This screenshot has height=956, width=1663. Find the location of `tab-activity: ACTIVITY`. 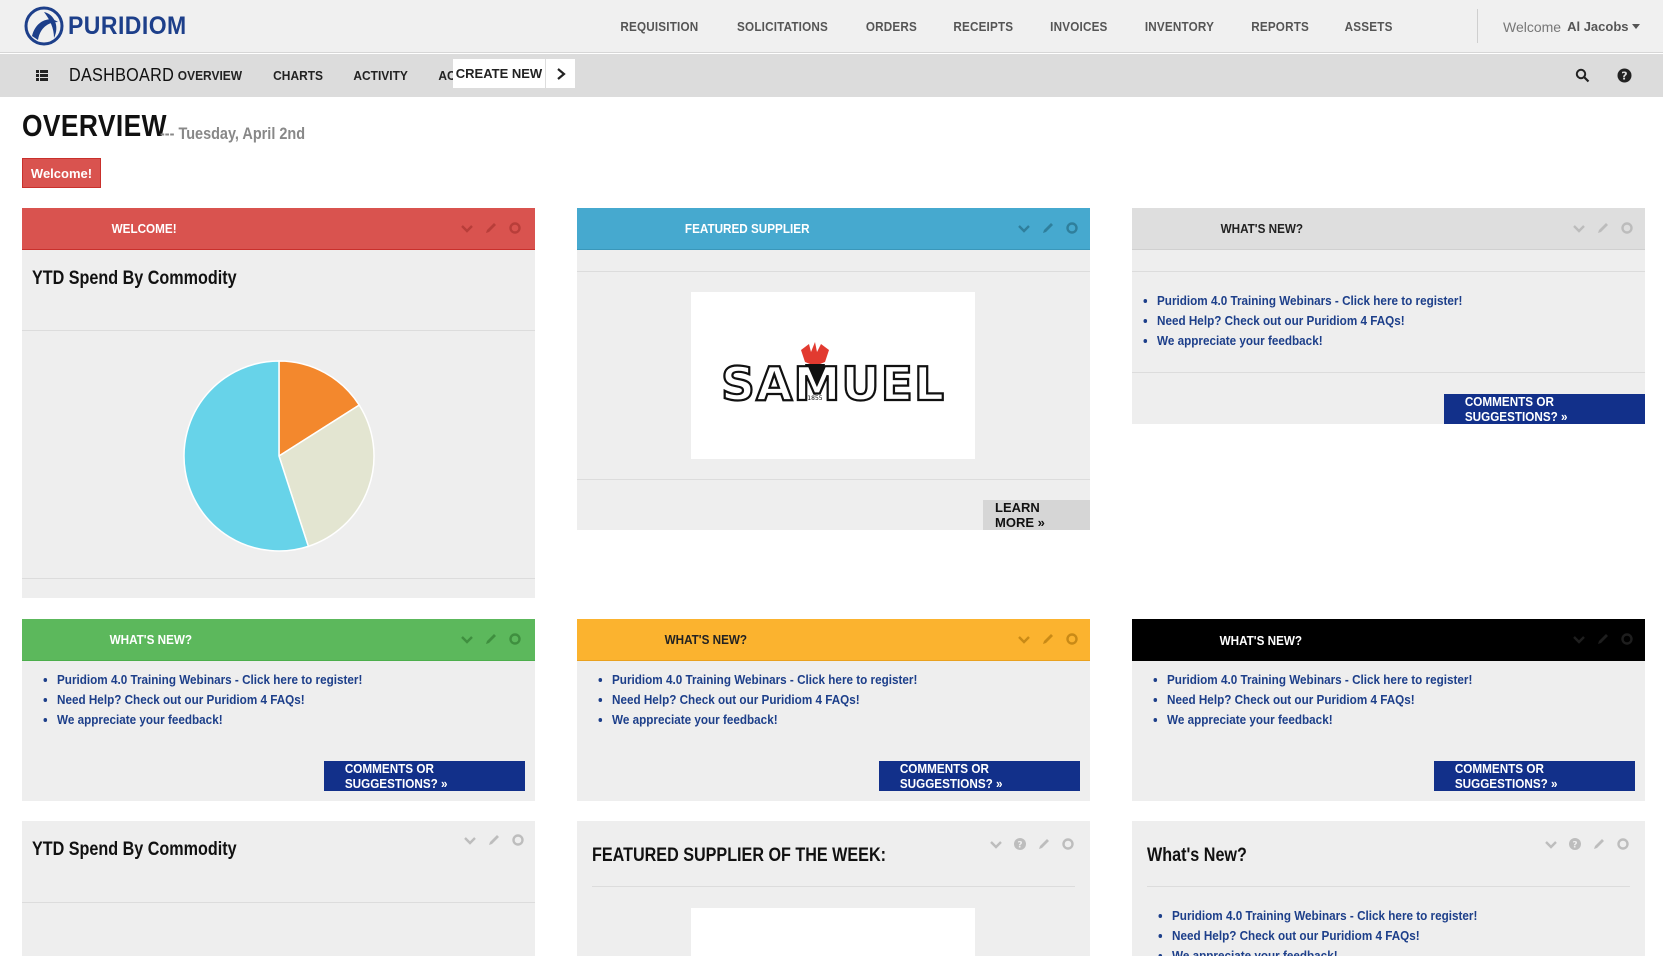

tab-activity: ACTIVITY is located at coordinates (380, 75).